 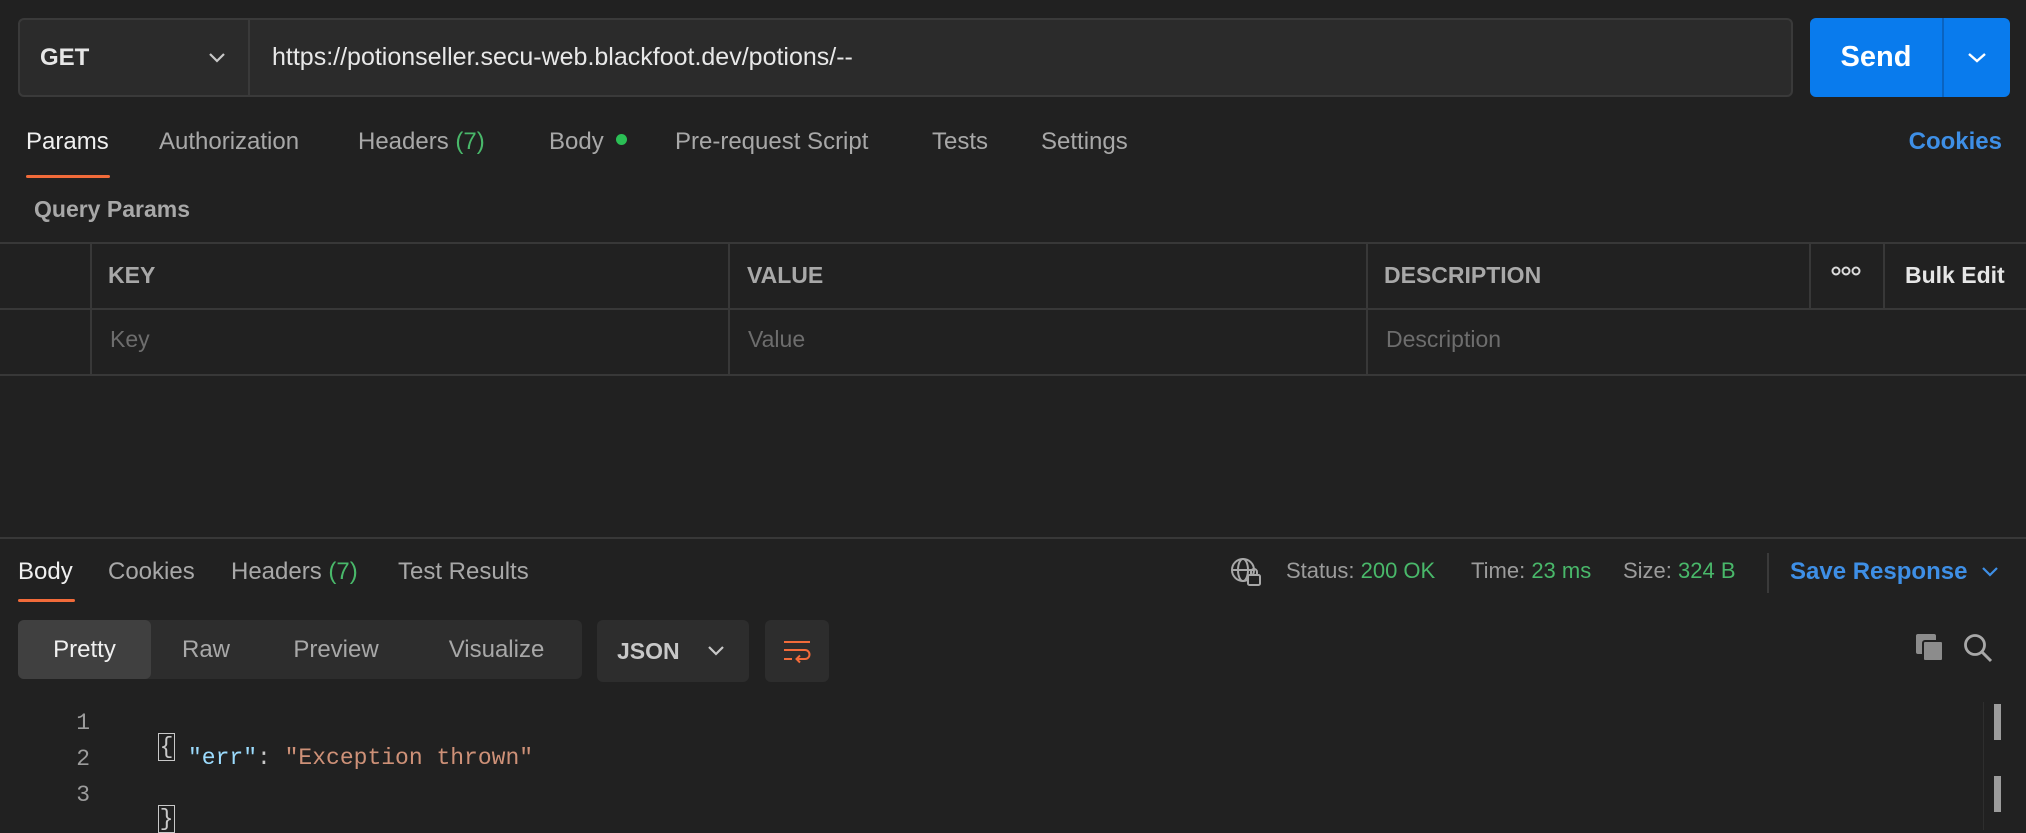 I want to click on tab-headers-count: (7), so click(x=470, y=141).